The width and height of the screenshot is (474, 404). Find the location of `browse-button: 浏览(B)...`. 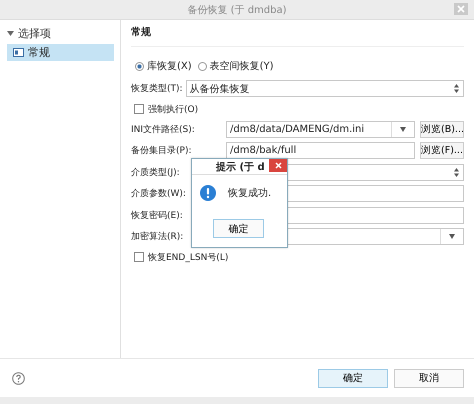

browse-button: 浏览(B)... is located at coordinates (442, 129).